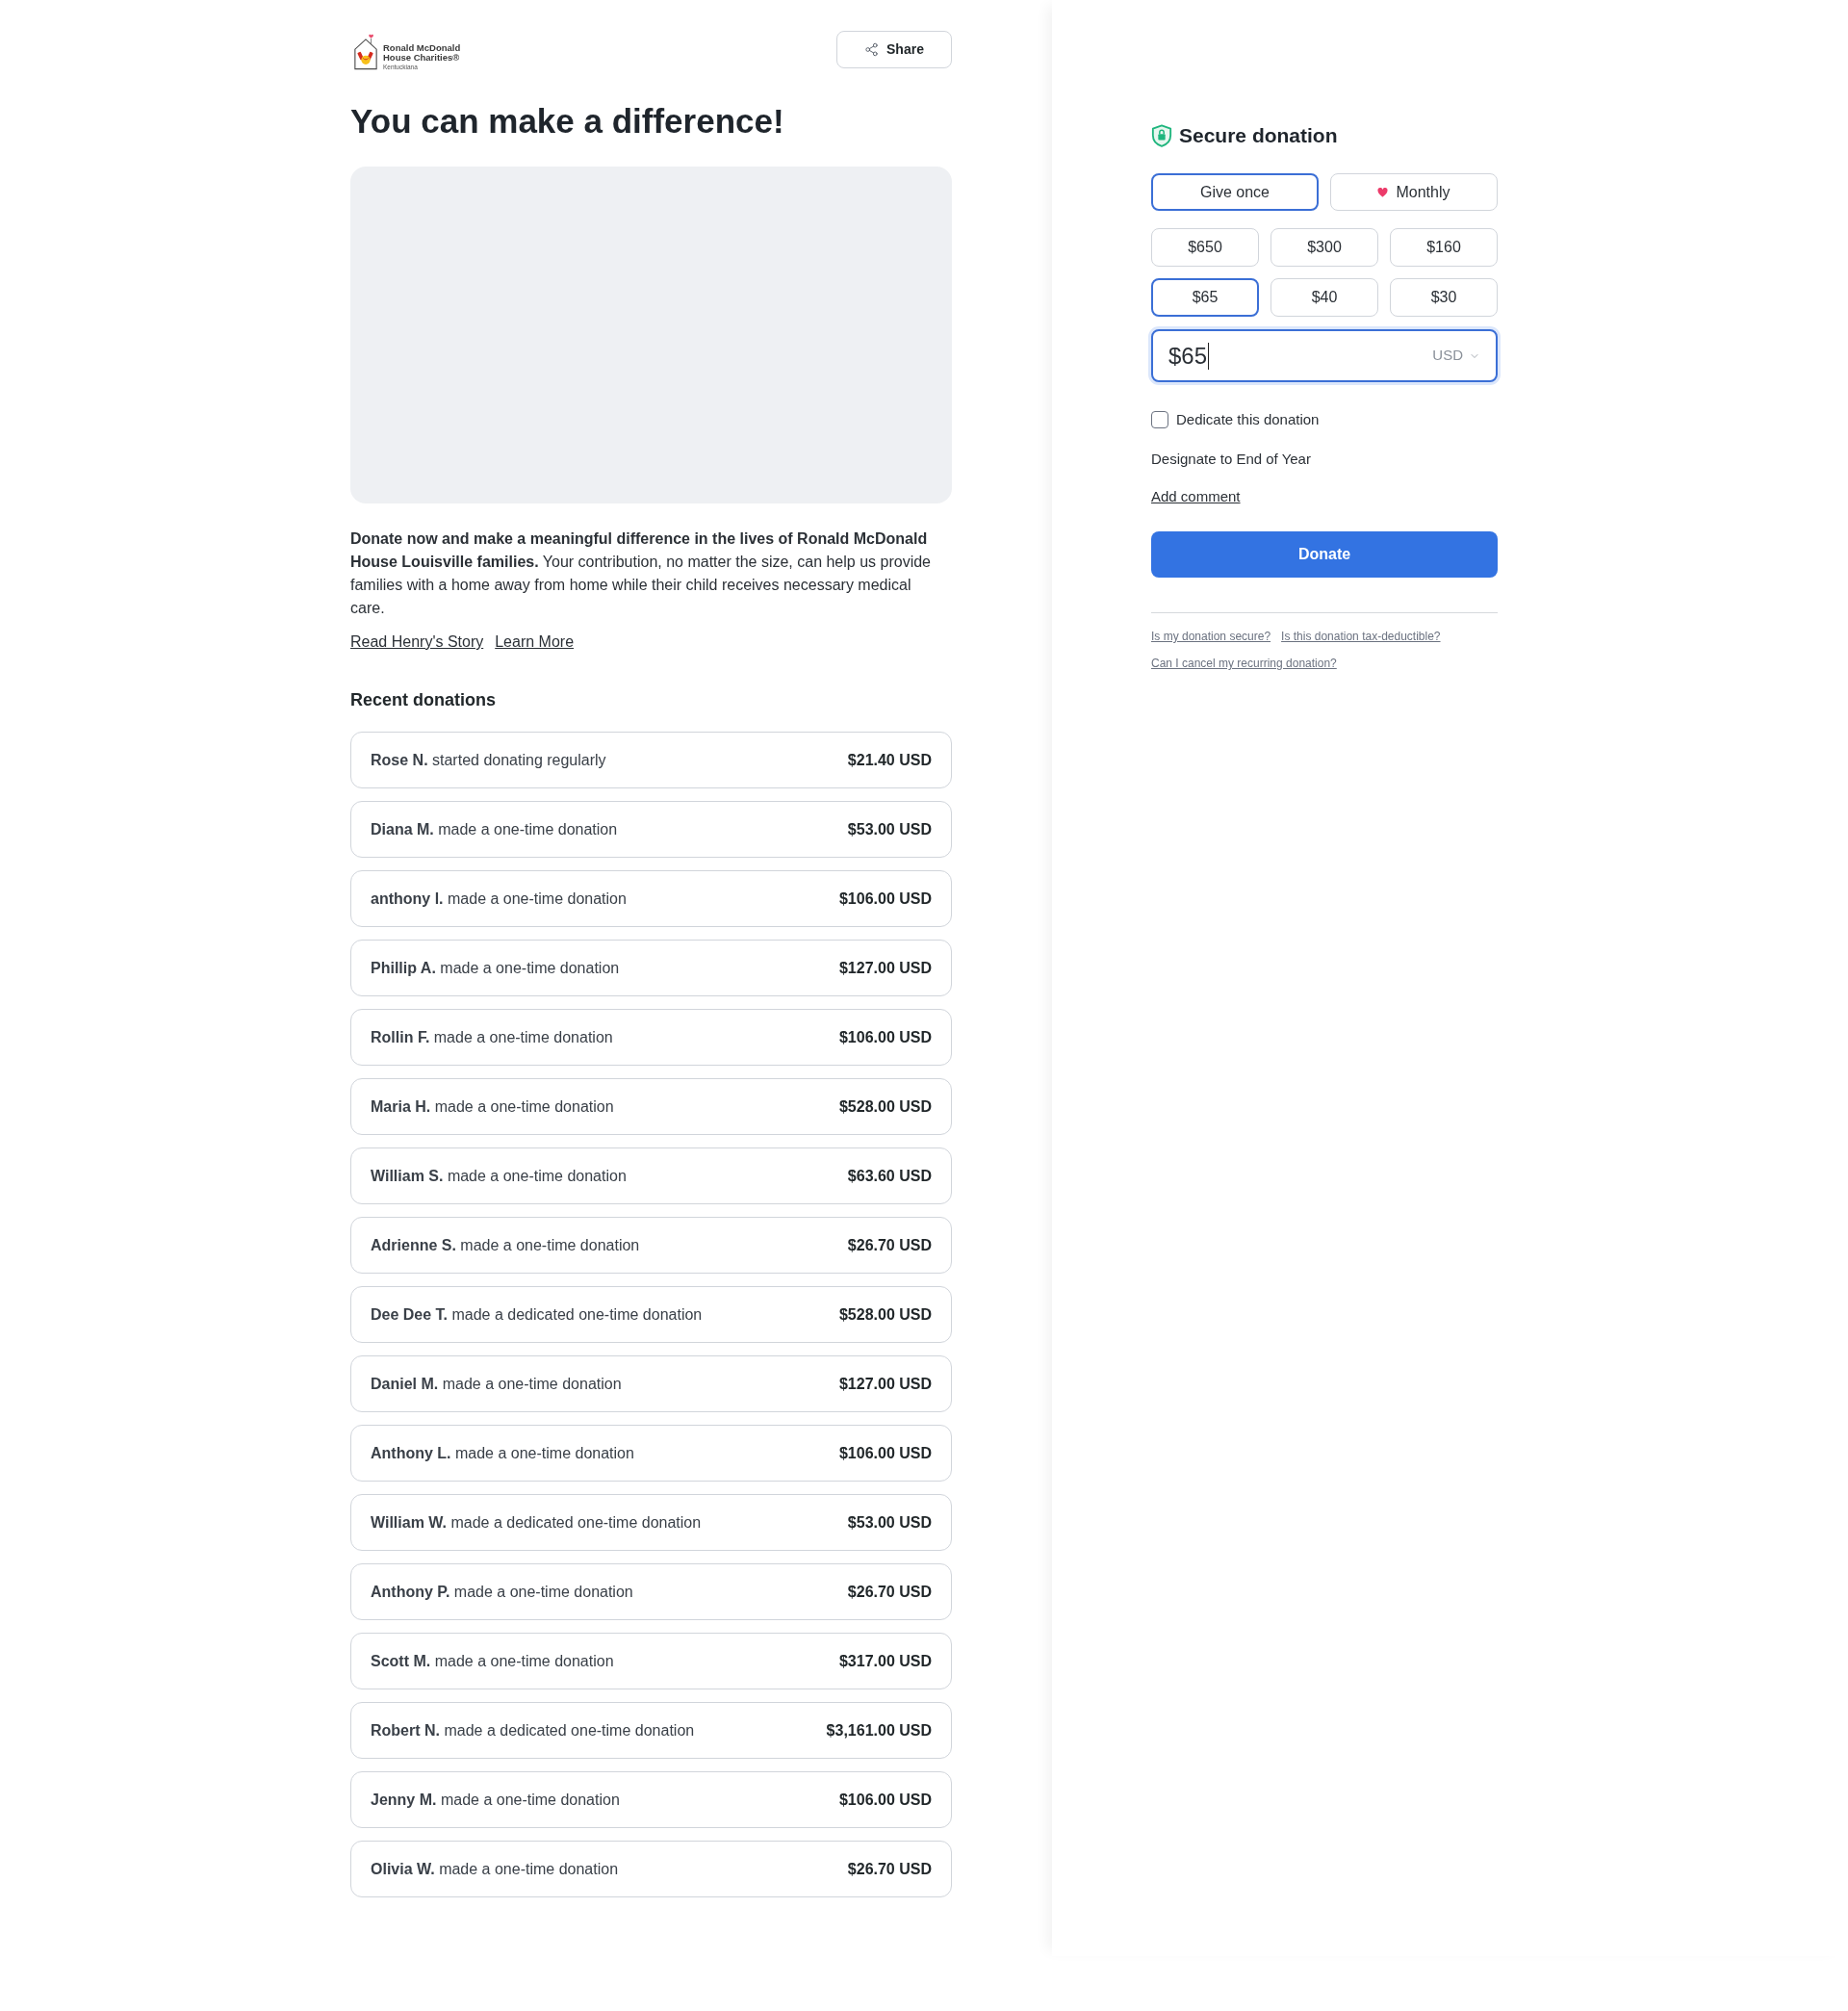 The height and width of the screenshot is (2011, 1848). I want to click on donation-text: Jenny M. made a one-time donation, so click(495, 1800).